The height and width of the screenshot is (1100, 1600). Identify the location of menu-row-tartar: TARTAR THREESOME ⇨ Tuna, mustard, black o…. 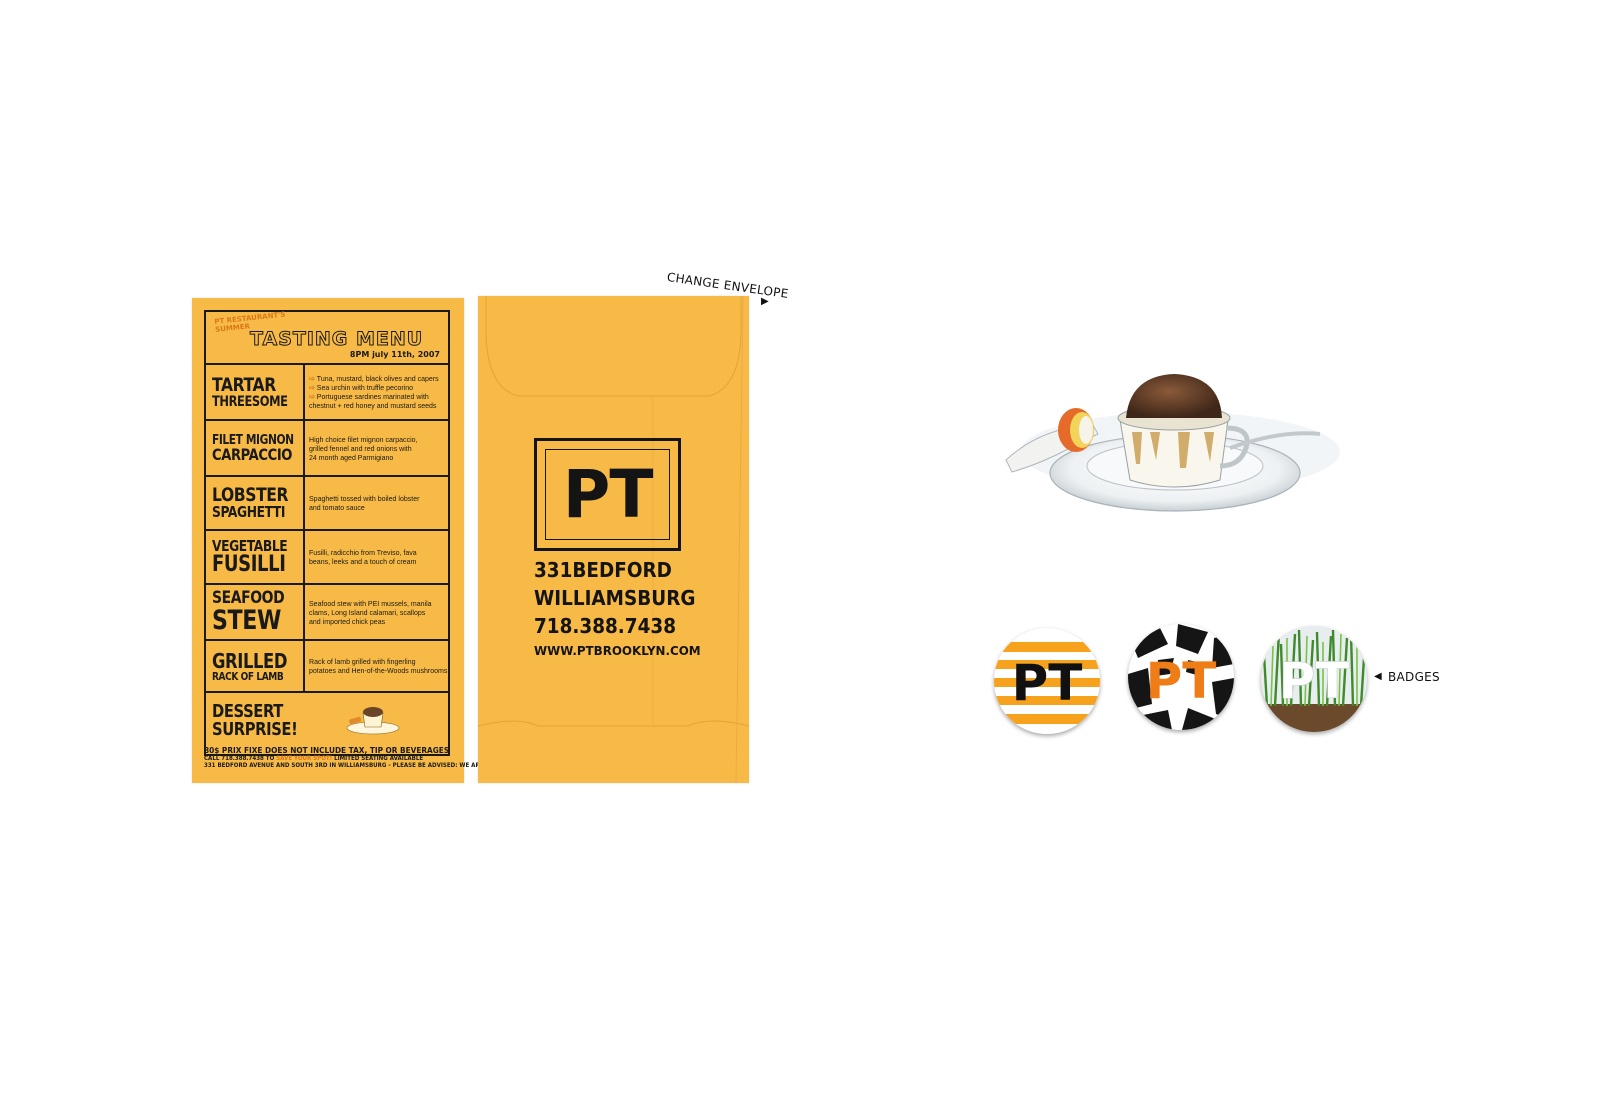
(327, 393).